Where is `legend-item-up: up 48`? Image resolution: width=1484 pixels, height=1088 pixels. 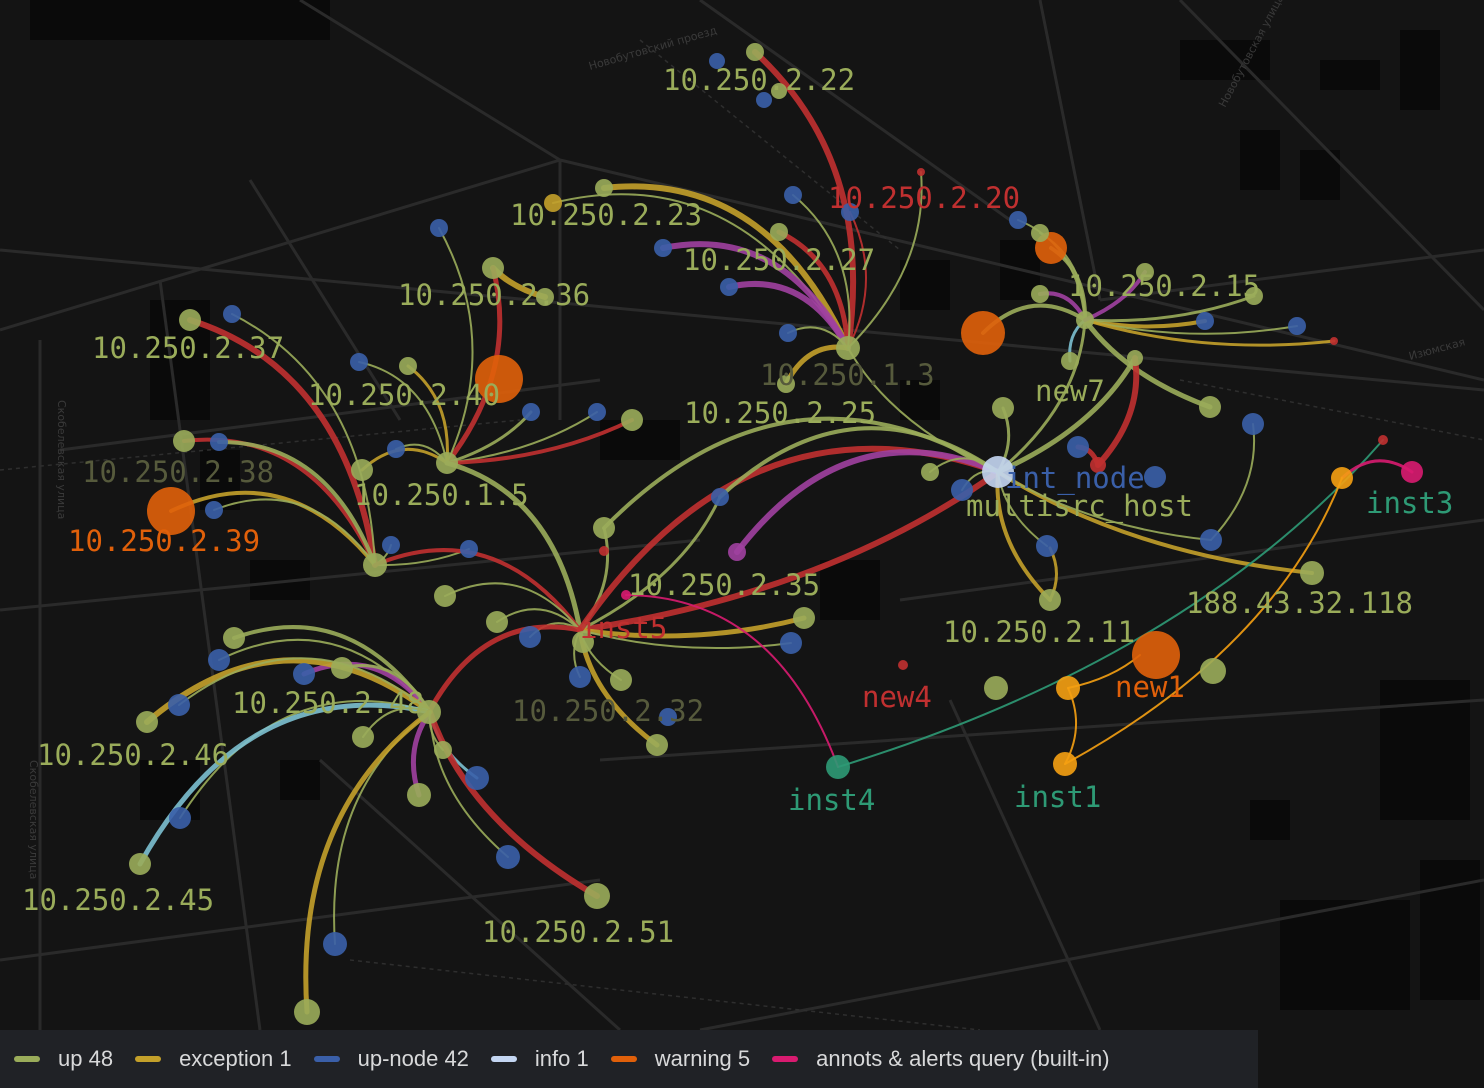
legend-item-up: up 48 is located at coordinates (63, 1059).